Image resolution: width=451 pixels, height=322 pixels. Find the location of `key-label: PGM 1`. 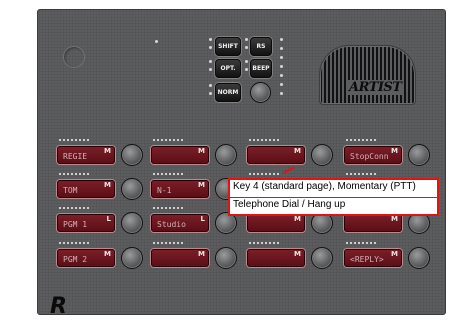

key-label: PGM 1 is located at coordinates (75, 224).